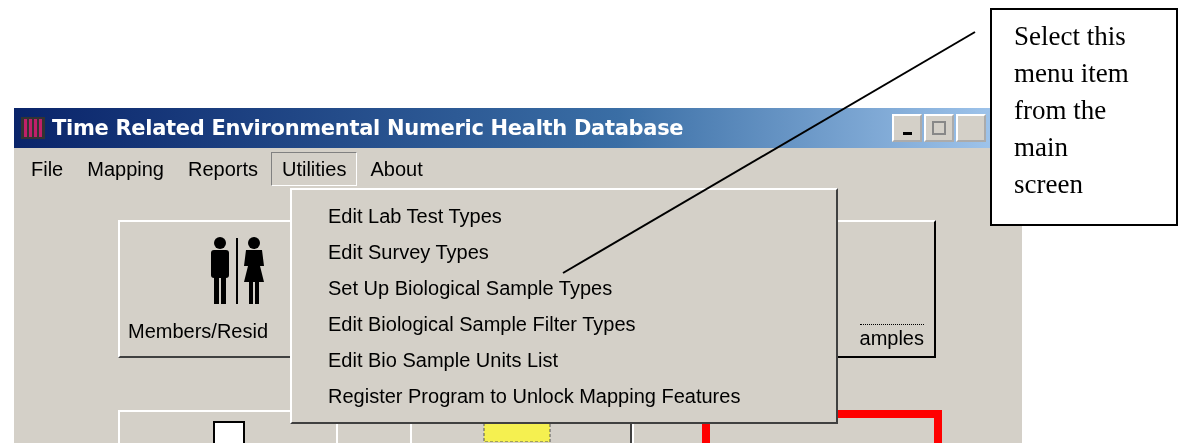 The image size is (1185, 443). I want to click on menu-item: Mapping, so click(125, 169).